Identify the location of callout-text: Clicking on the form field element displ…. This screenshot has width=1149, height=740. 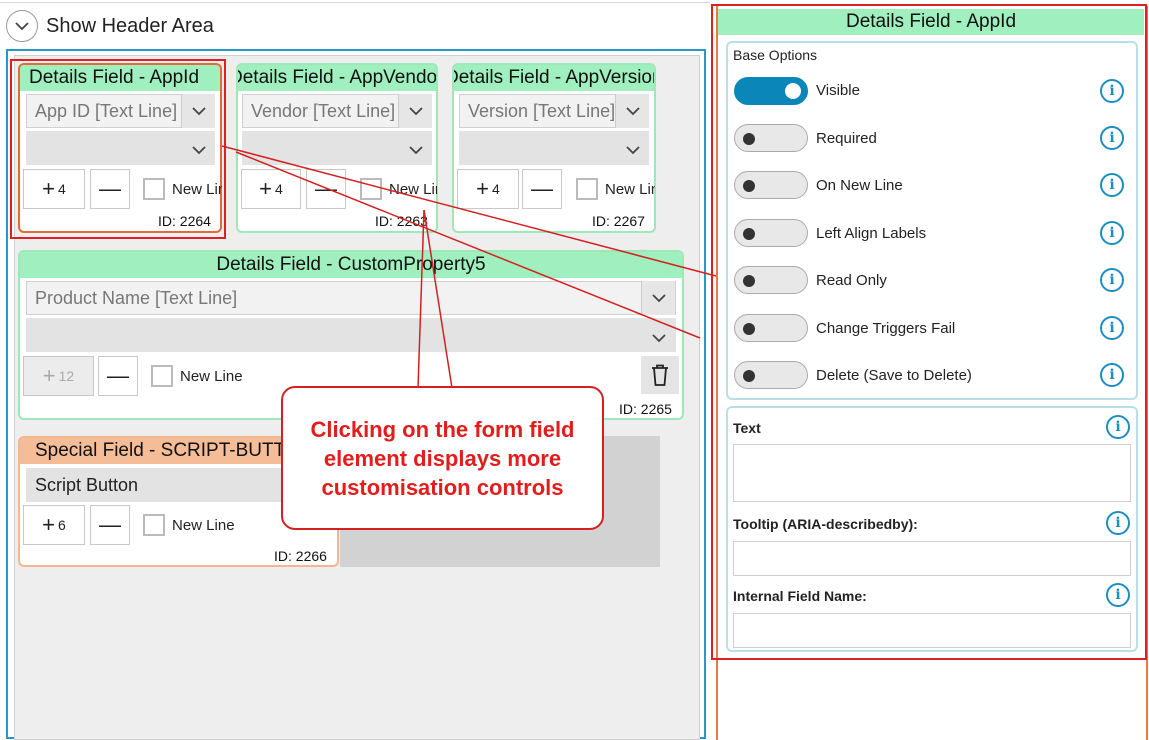
(442, 458).